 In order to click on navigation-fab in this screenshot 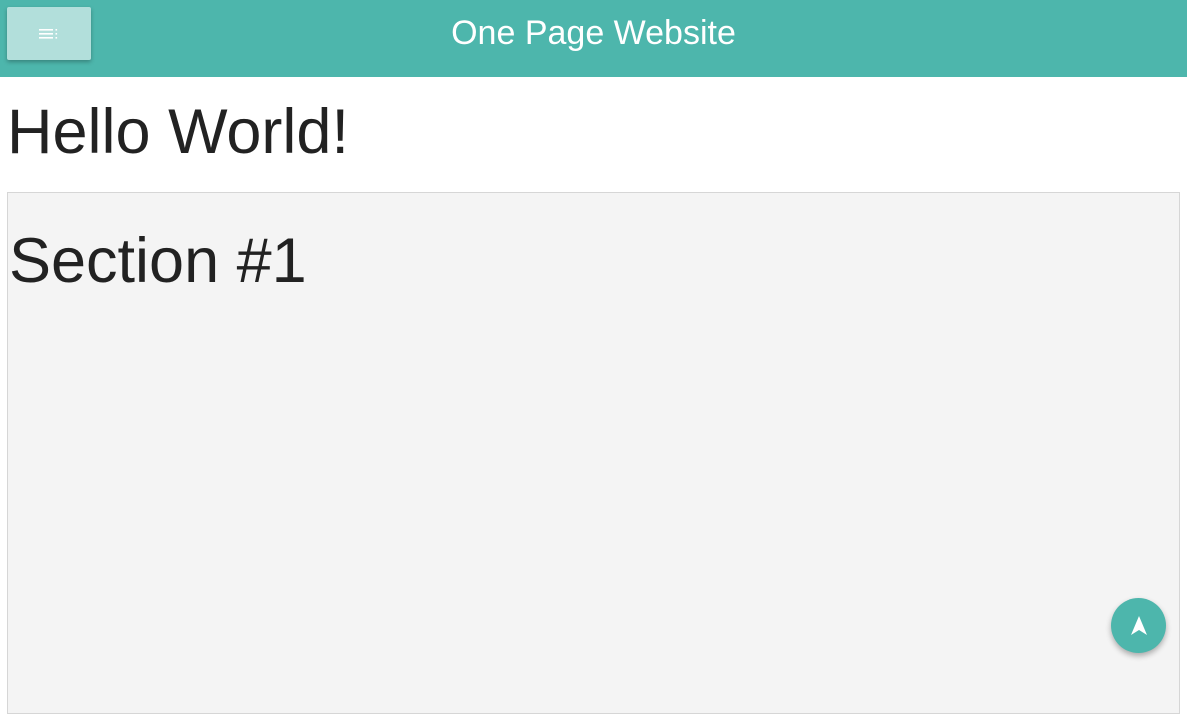, I will do `click(1138, 625)`.